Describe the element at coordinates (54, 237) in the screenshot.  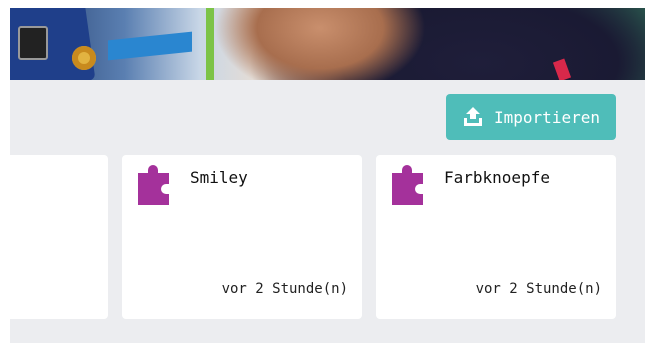
I see `project-card-partial` at that location.